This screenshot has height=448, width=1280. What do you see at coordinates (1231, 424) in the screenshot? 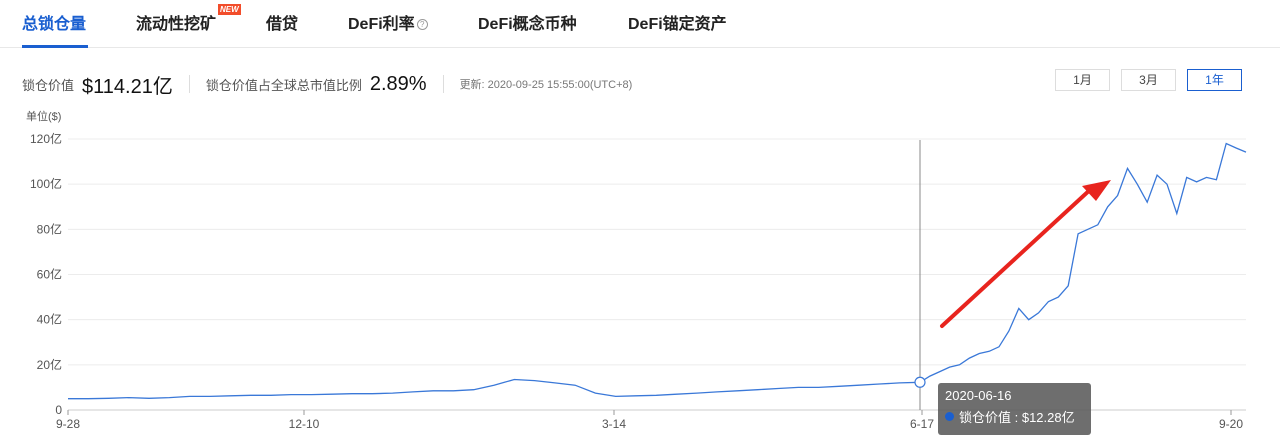
I see `x-tick-label: 9-20` at bounding box center [1231, 424].